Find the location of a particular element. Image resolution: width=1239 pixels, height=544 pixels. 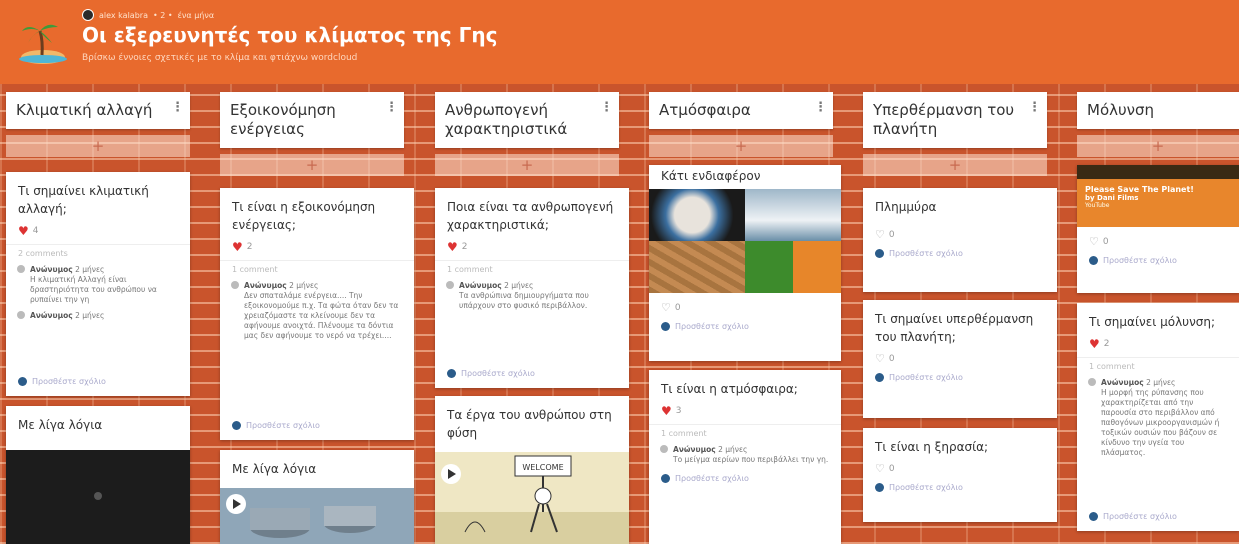

like-button: ♥ 4 is located at coordinates (98, 231).